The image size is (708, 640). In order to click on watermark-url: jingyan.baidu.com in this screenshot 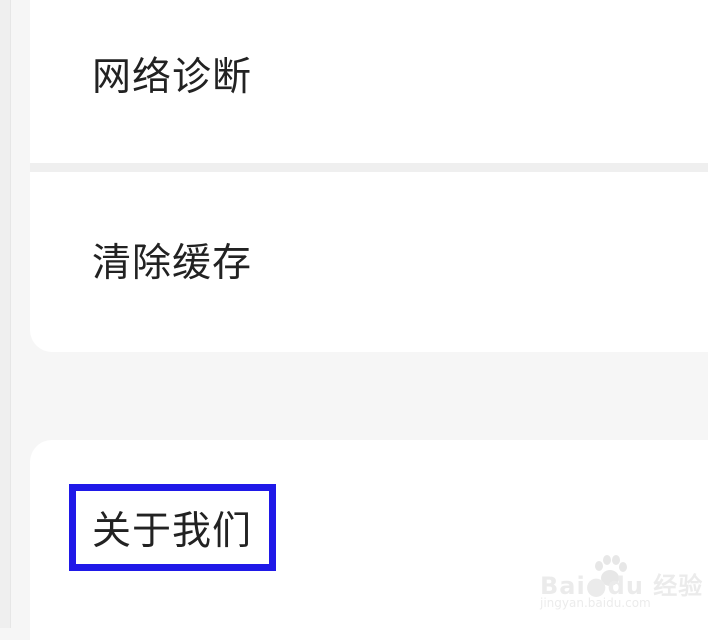, I will do `click(595, 603)`.